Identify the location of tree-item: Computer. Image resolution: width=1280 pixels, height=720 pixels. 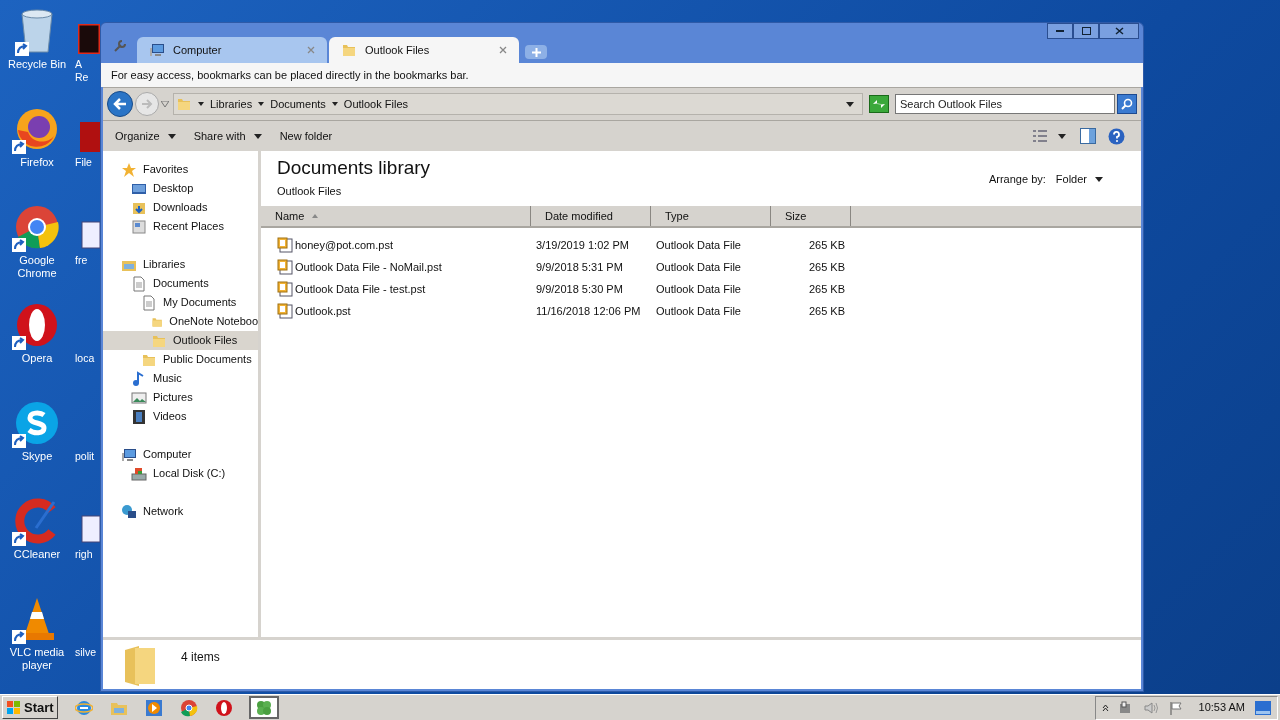
(180, 454).